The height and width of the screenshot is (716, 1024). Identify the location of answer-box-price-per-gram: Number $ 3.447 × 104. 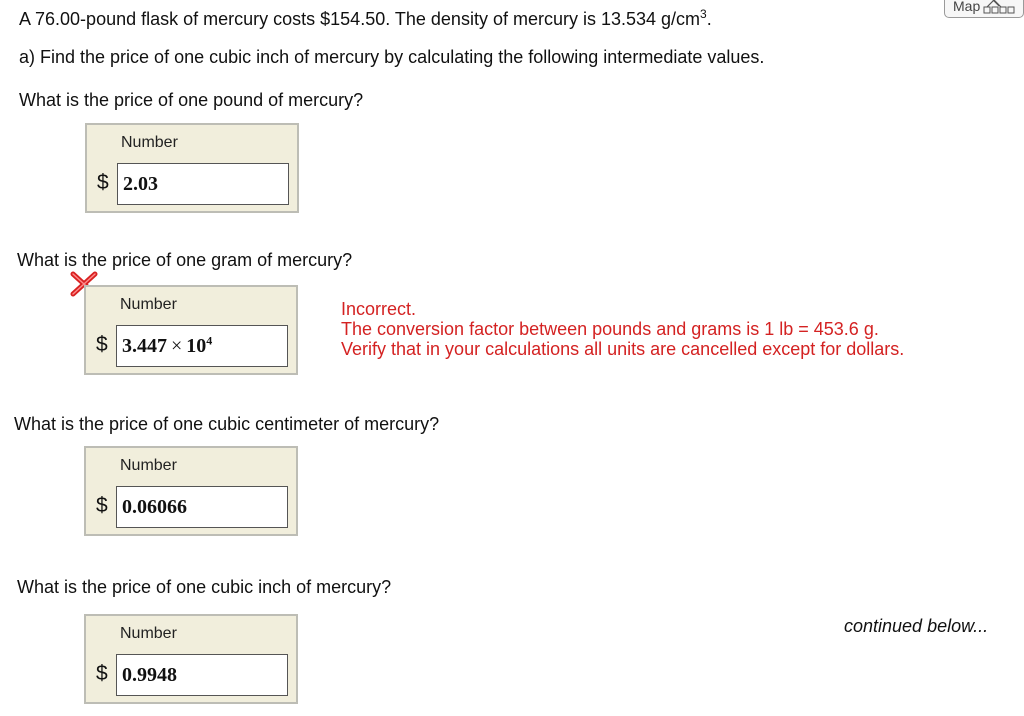
(191, 330).